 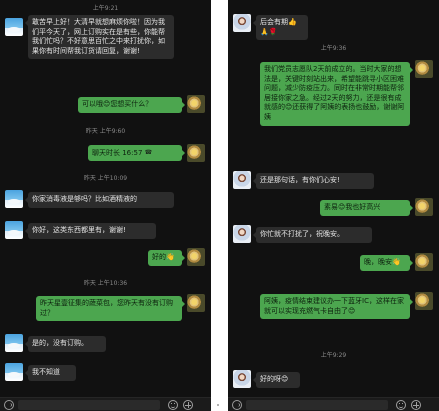 I want to click on message-text: 好的, so click(x=159, y=257).